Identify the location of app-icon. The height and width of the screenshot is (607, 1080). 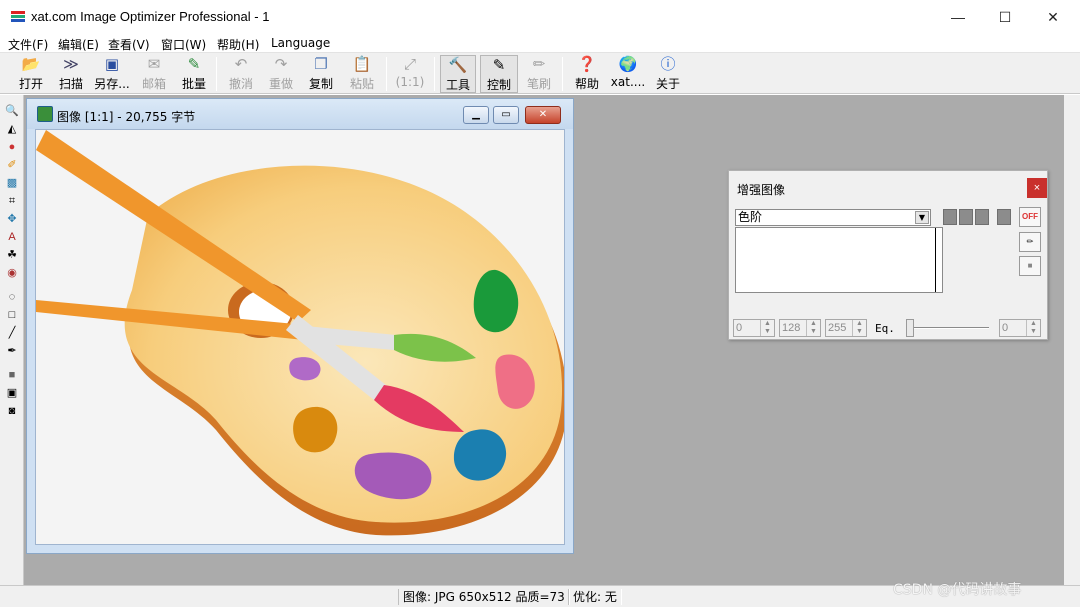
(18, 16).